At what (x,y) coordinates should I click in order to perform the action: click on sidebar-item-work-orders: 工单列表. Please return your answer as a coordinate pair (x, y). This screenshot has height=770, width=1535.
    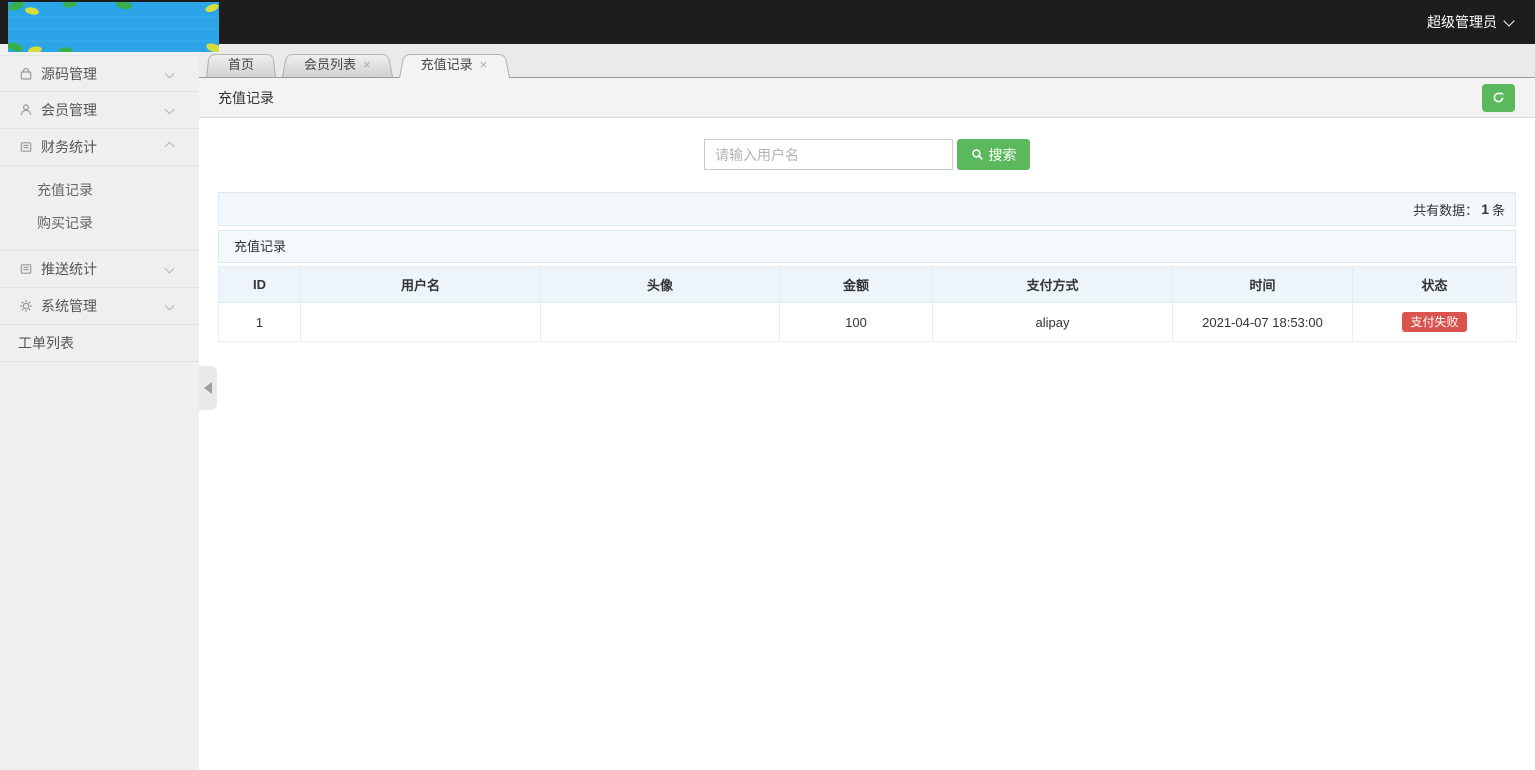
    Looking at the image, I should click on (99, 343).